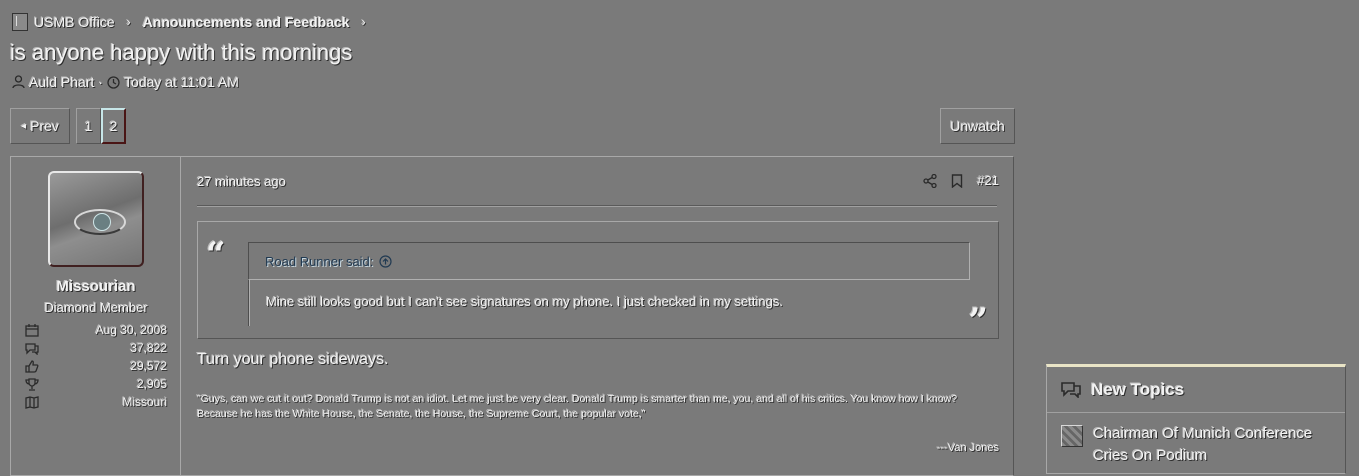 This screenshot has height=476, width=1359. What do you see at coordinates (144, 402) in the screenshot?
I see `stat-value: Missouri` at bounding box center [144, 402].